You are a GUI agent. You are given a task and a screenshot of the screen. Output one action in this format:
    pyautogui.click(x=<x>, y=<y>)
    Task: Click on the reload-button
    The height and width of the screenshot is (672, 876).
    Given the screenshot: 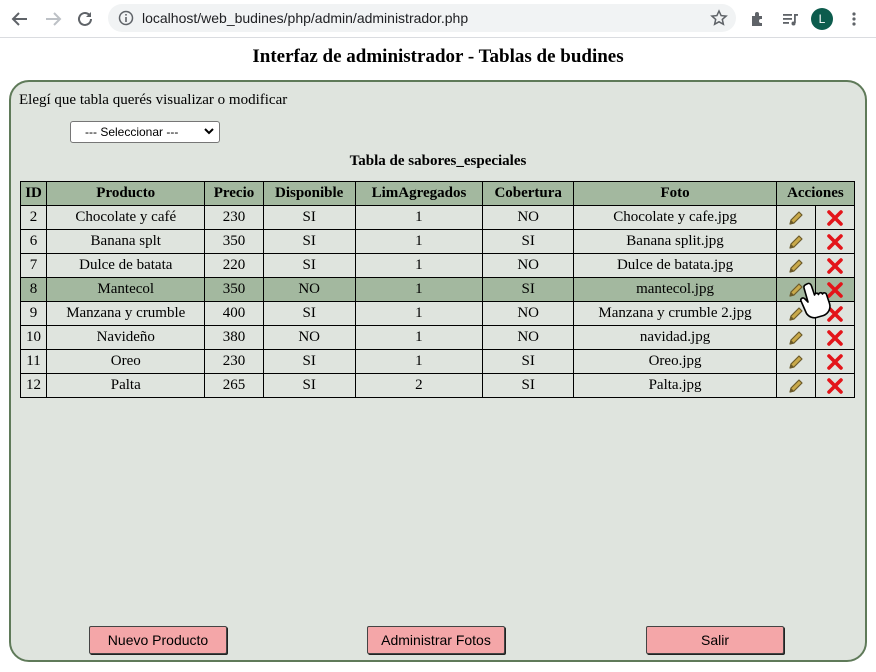 What is the action you would take?
    pyautogui.click(x=85, y=19)
    